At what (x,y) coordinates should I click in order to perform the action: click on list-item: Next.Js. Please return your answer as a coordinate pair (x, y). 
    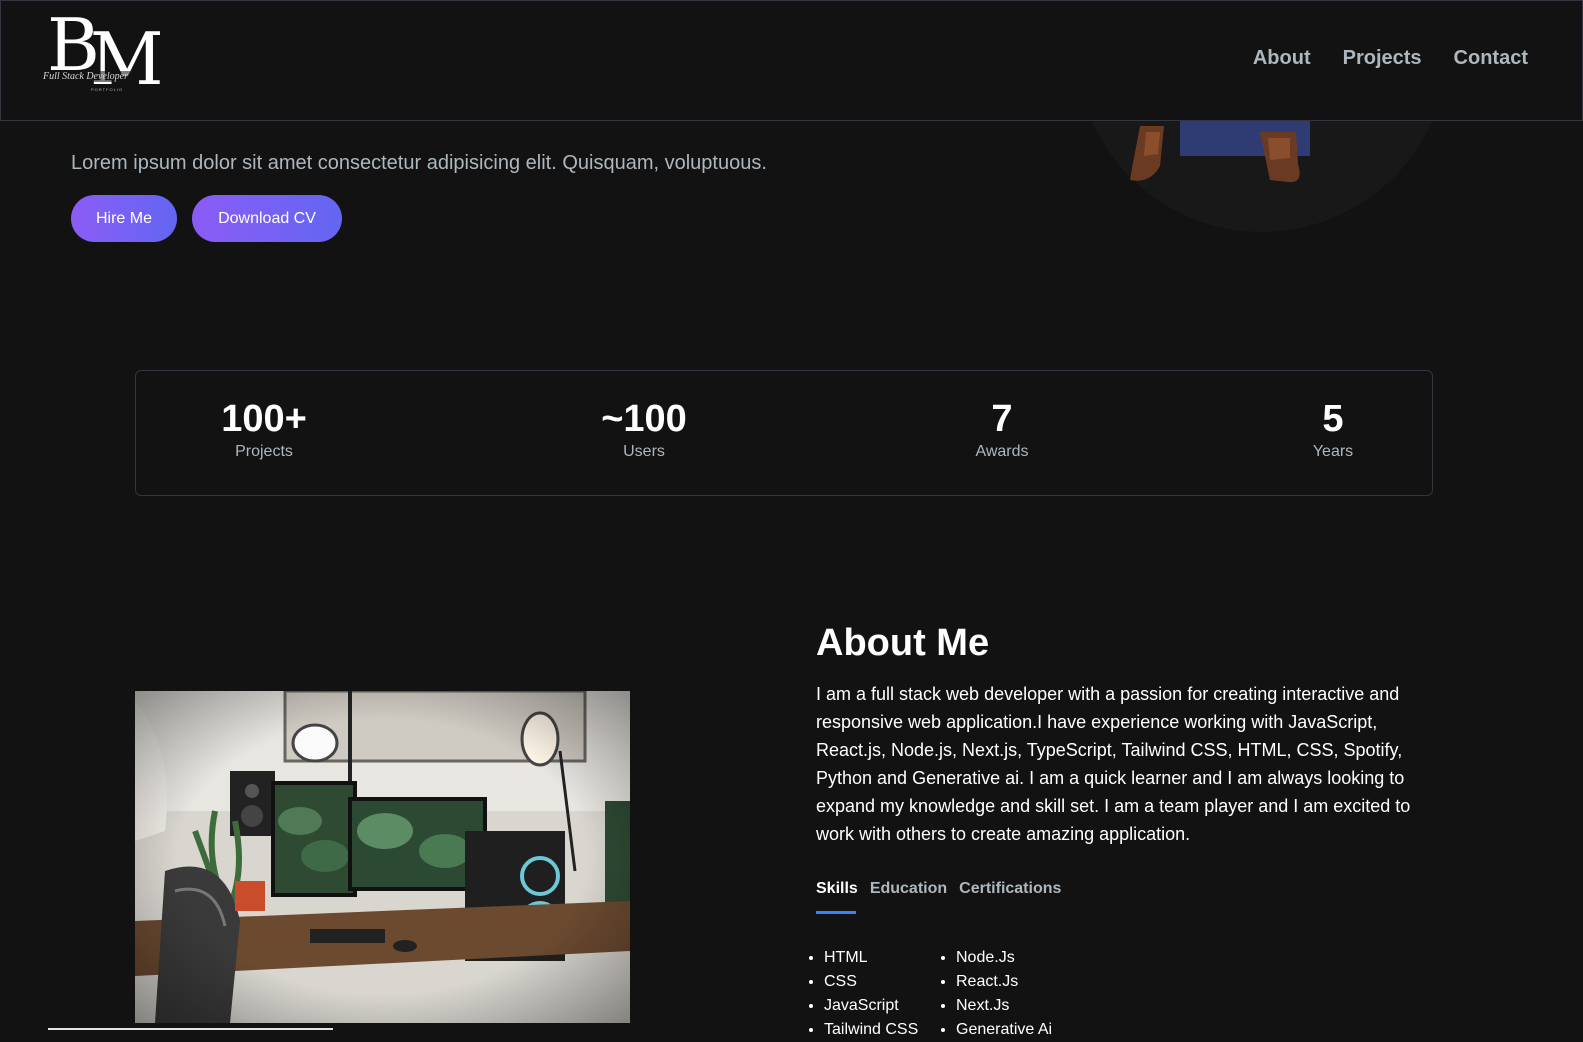
    Looking at the image, I should click on (1004, 1006).